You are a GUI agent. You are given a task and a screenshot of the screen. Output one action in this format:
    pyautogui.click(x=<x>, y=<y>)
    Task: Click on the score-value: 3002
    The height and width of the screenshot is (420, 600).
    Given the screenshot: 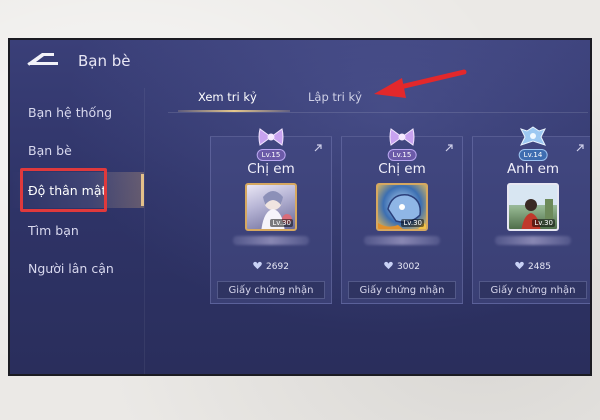 What is the action you would take?
    pyautogui.click(x=408, y=267)
    